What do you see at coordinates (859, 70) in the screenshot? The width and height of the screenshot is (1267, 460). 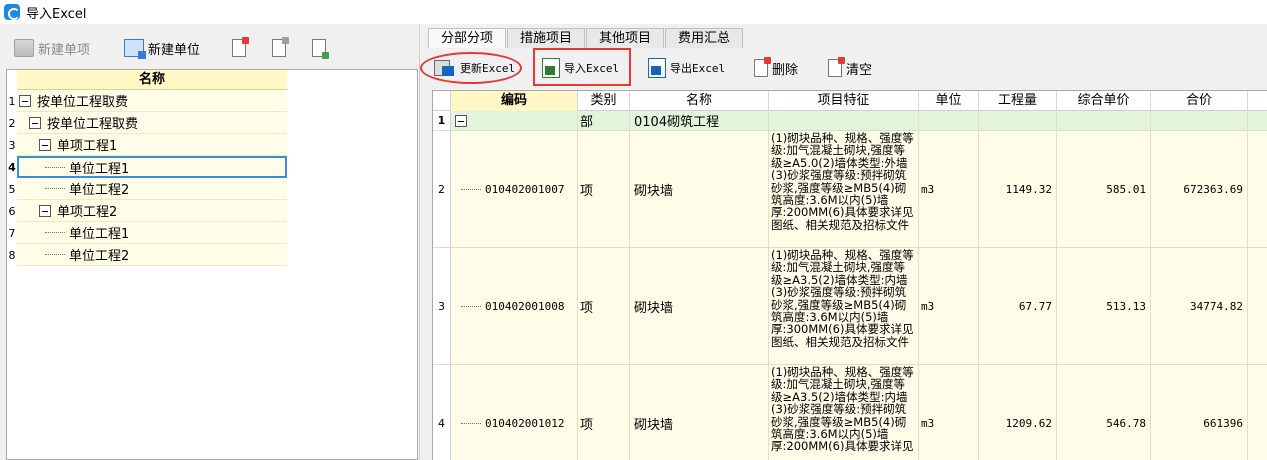 I see `clear-label: 清空` at bounding box center [859, 70].